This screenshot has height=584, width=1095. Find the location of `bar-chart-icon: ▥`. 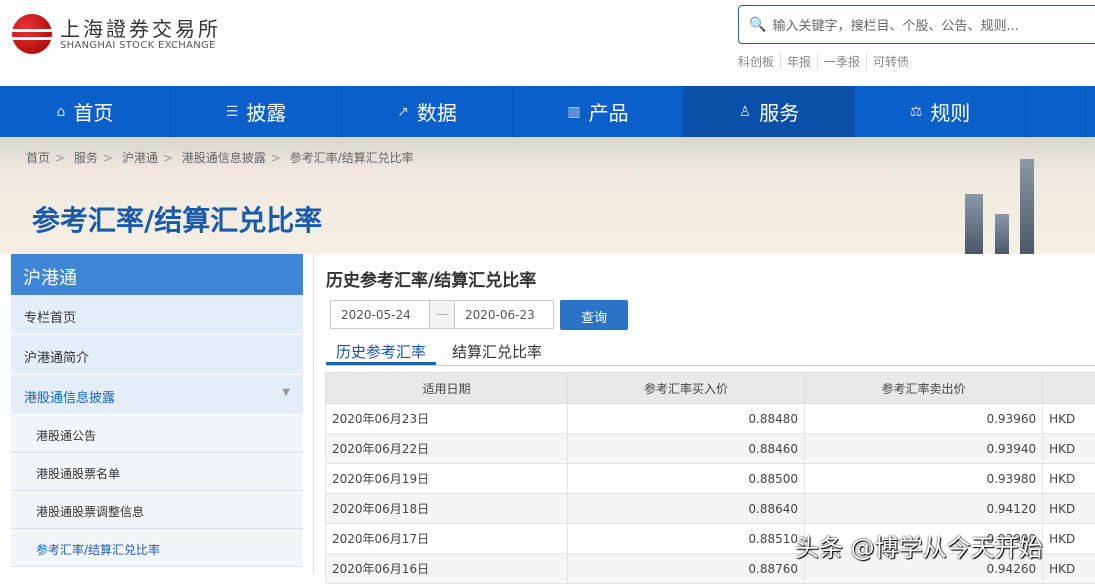

bar-chart-icon: ▥ is located at coordinates (573, 112).